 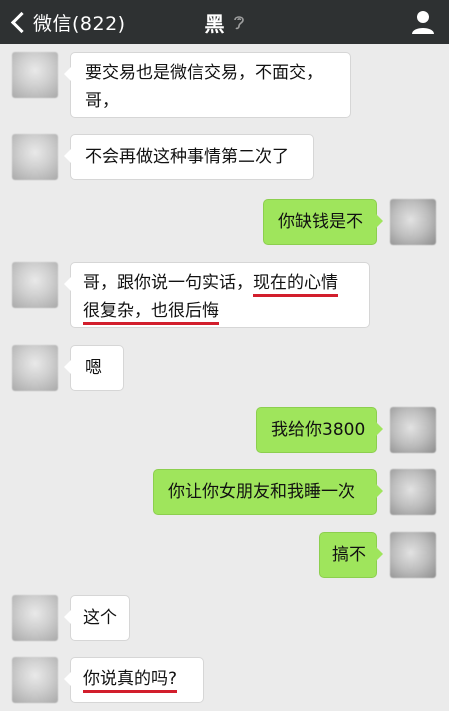 I want to click on text-segment: 哥，跟你说一句实话，, so click(x=168, y=283).